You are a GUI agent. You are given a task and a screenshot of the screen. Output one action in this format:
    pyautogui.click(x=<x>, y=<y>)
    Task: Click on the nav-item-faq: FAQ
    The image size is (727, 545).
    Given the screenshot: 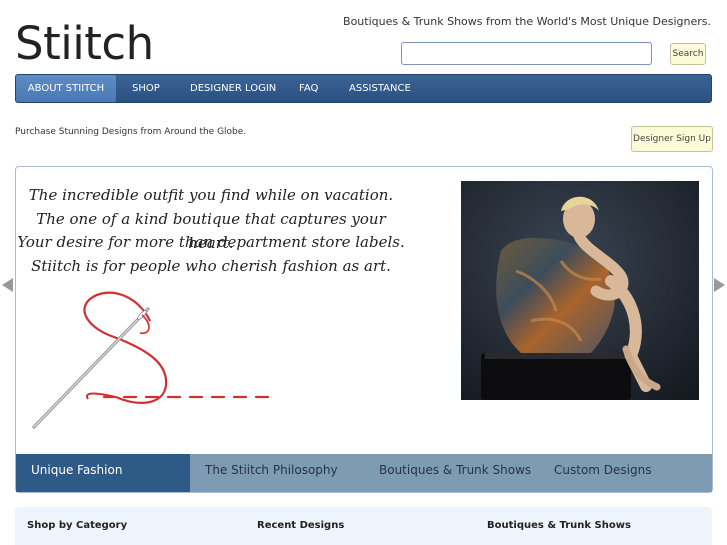 What is the action you would take?
    pyautogui.click(x=308, y=88)
    